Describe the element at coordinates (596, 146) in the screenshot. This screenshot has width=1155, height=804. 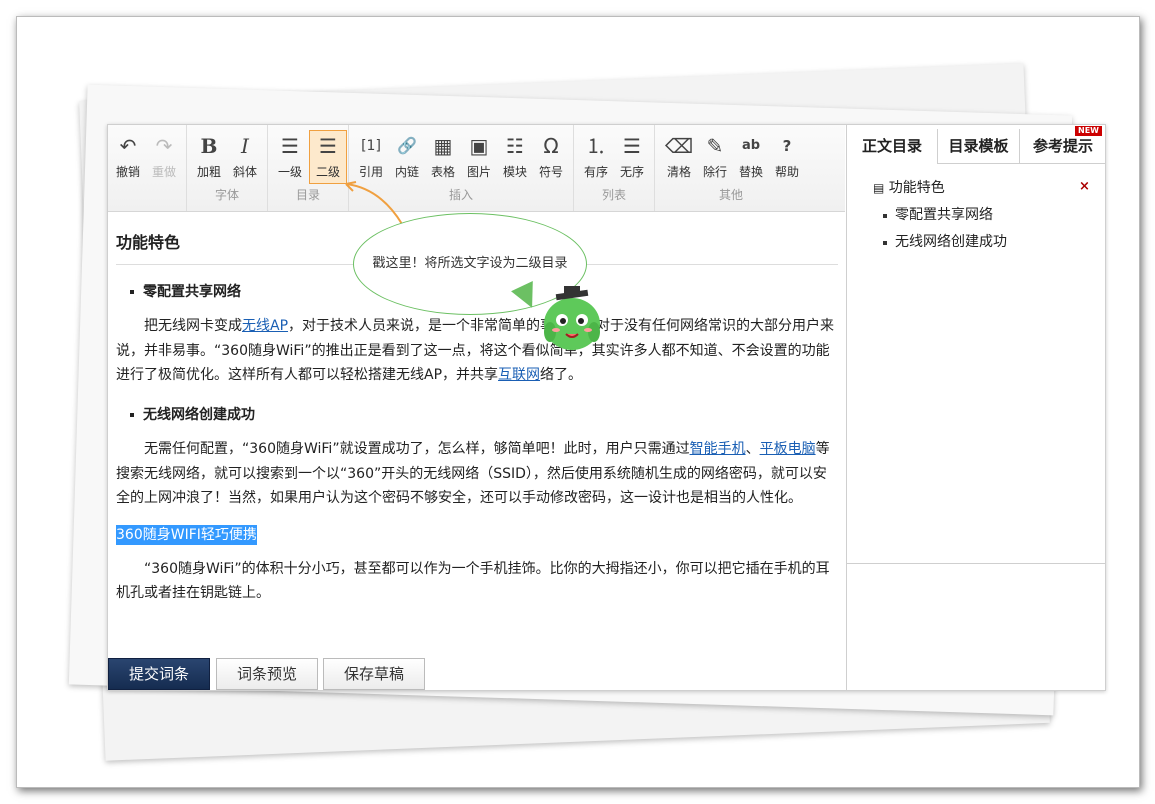
I see `ordered-list-icon: ⒈` at that location.